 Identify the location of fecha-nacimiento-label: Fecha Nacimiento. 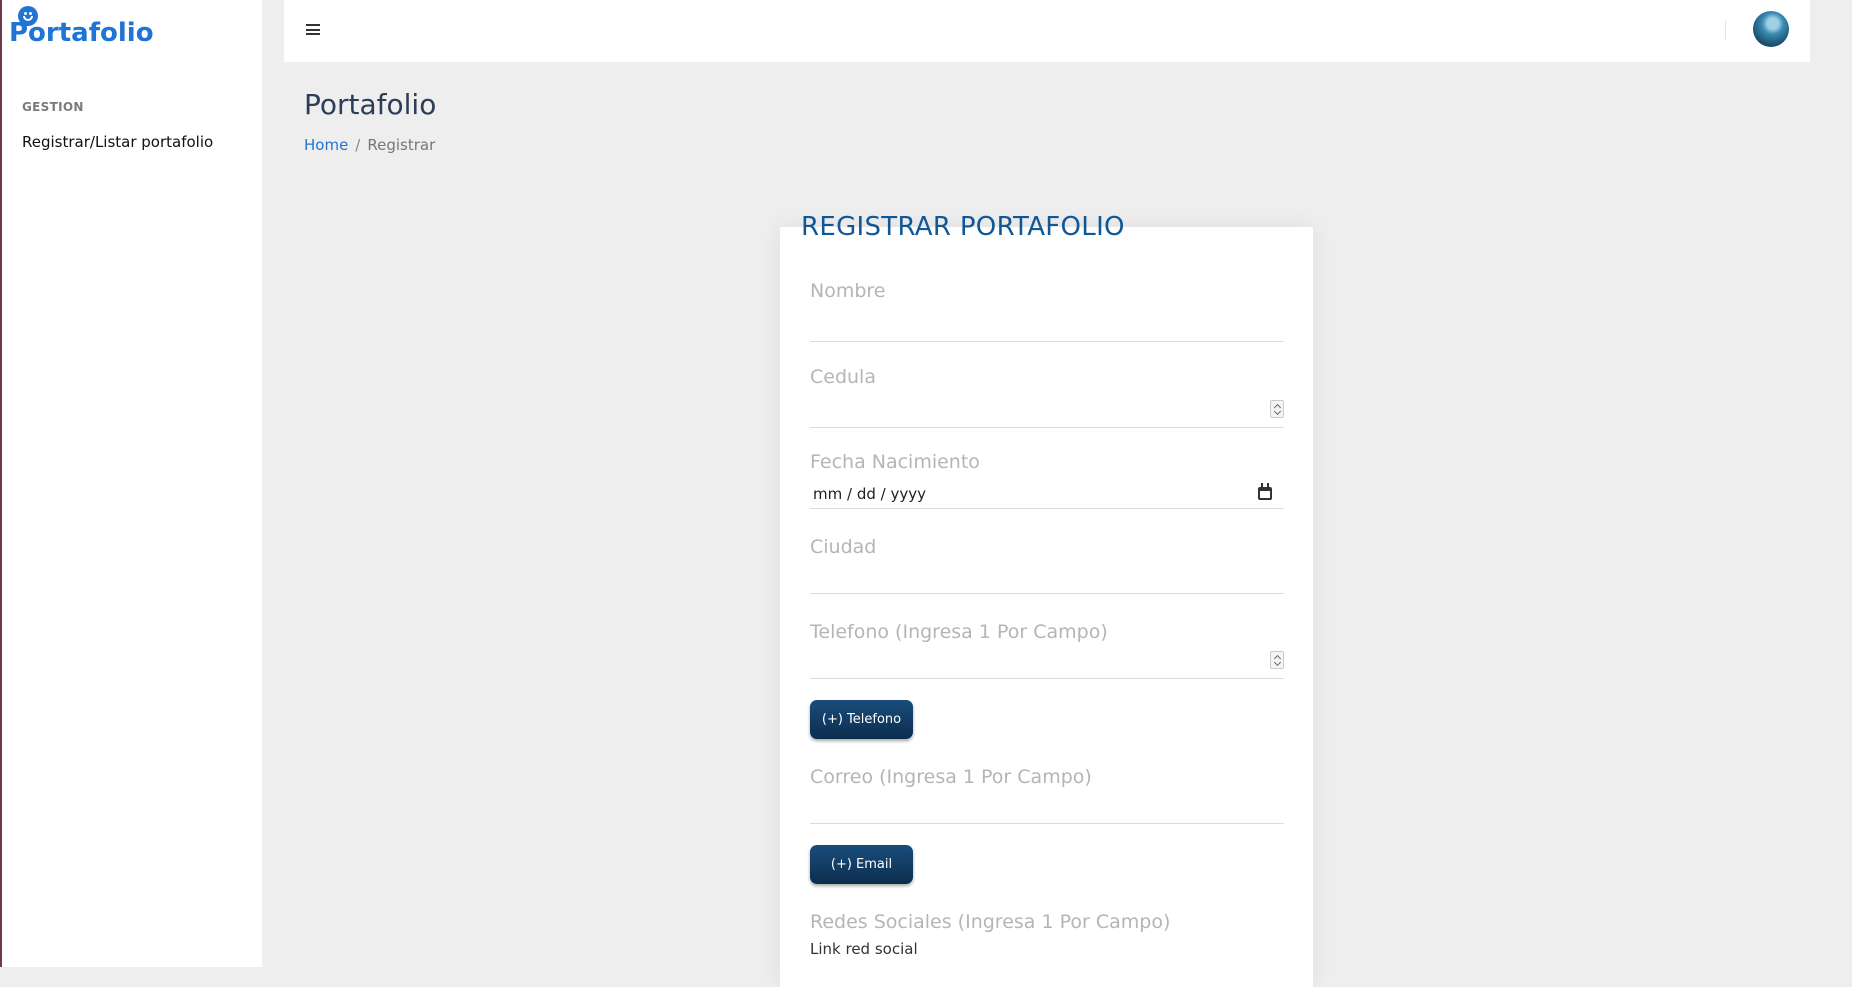
(895, 462).